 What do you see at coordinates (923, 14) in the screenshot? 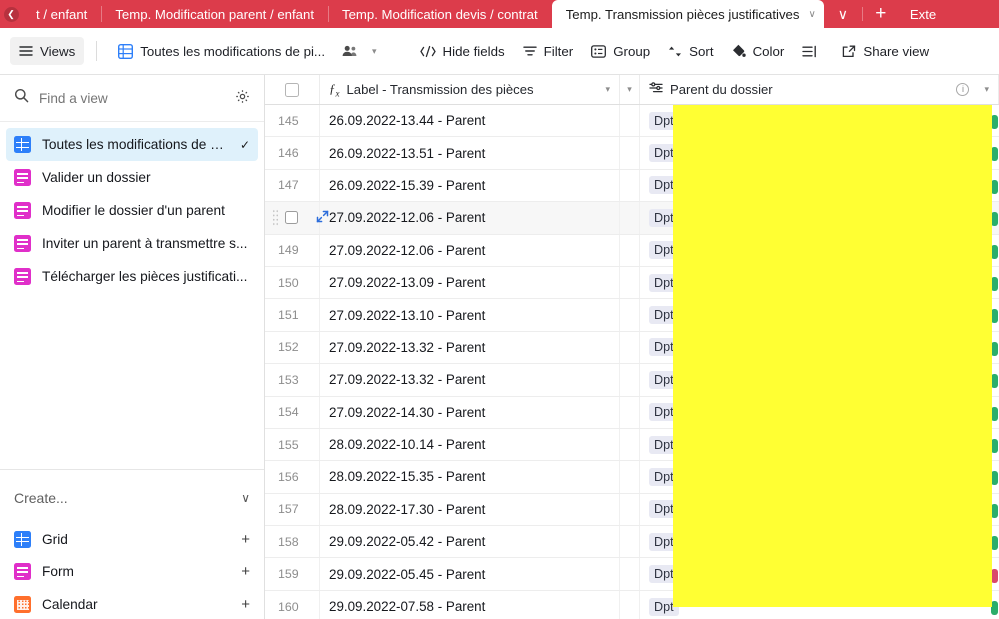
I see `tab-overflow-label: Exte` at bounding box center [923, 14].